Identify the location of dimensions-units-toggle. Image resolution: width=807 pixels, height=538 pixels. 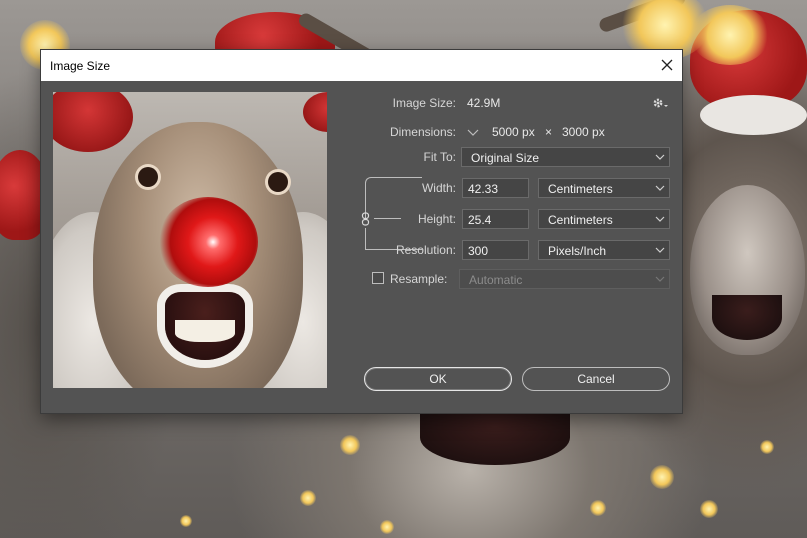
(473, 130).